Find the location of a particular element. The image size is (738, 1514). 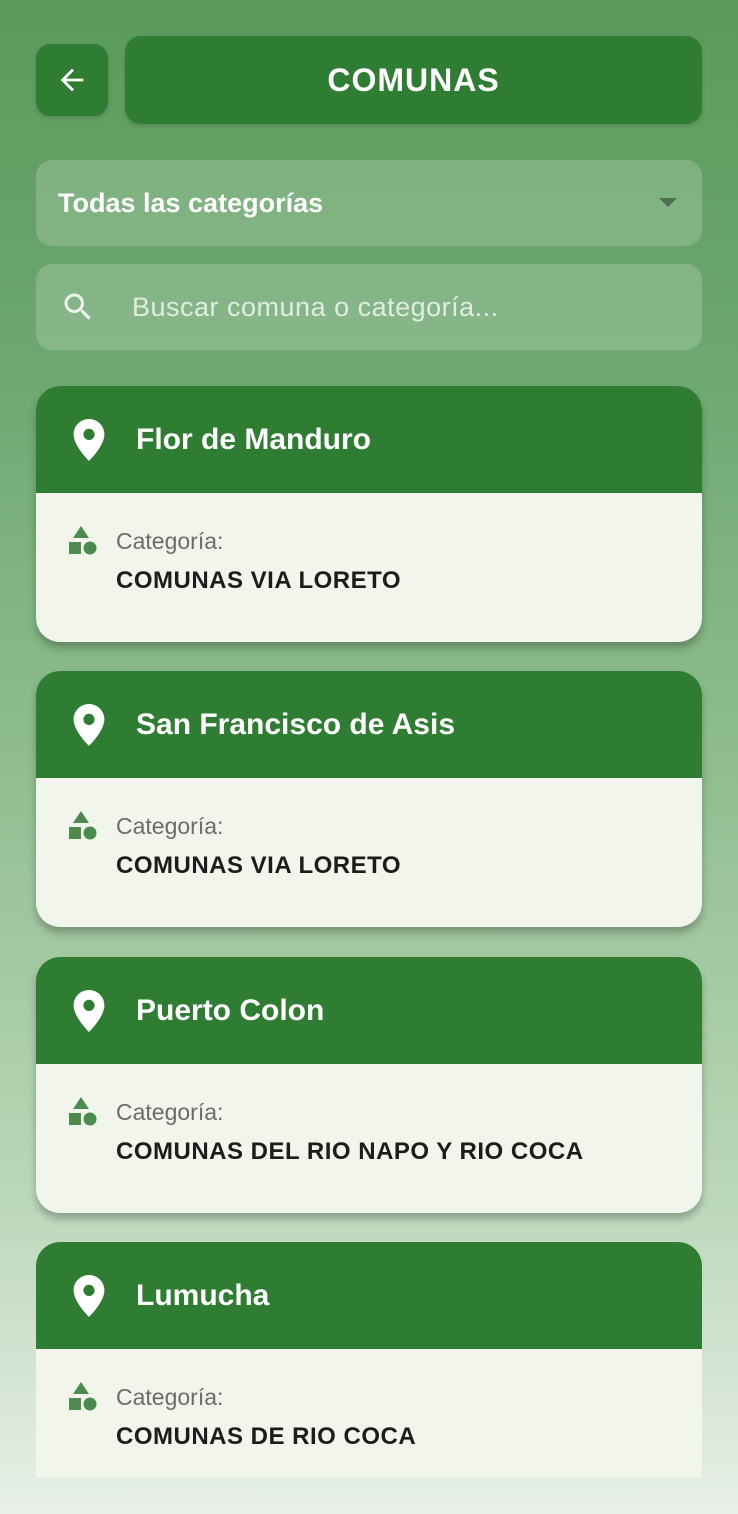

commune-name: Lumucha is located at coordinates (203, 1295).